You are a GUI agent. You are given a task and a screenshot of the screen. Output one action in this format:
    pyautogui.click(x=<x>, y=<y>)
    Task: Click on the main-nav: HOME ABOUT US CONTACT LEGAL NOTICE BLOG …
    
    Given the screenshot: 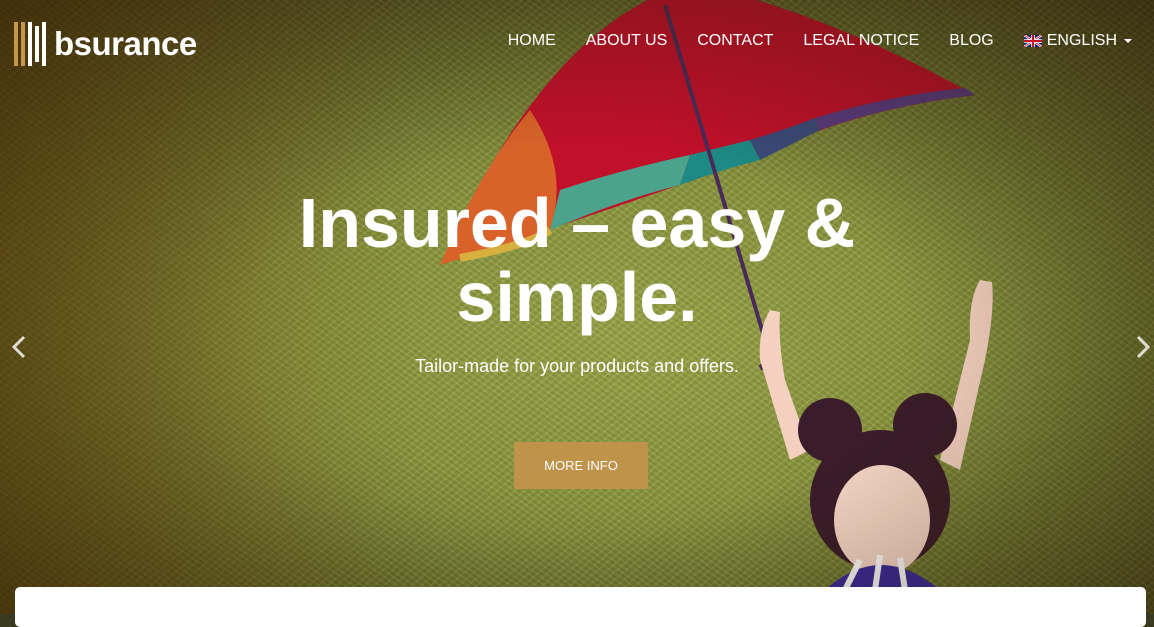 What is the action you would take?
    pyautogui.click(x=805, y=41)
    